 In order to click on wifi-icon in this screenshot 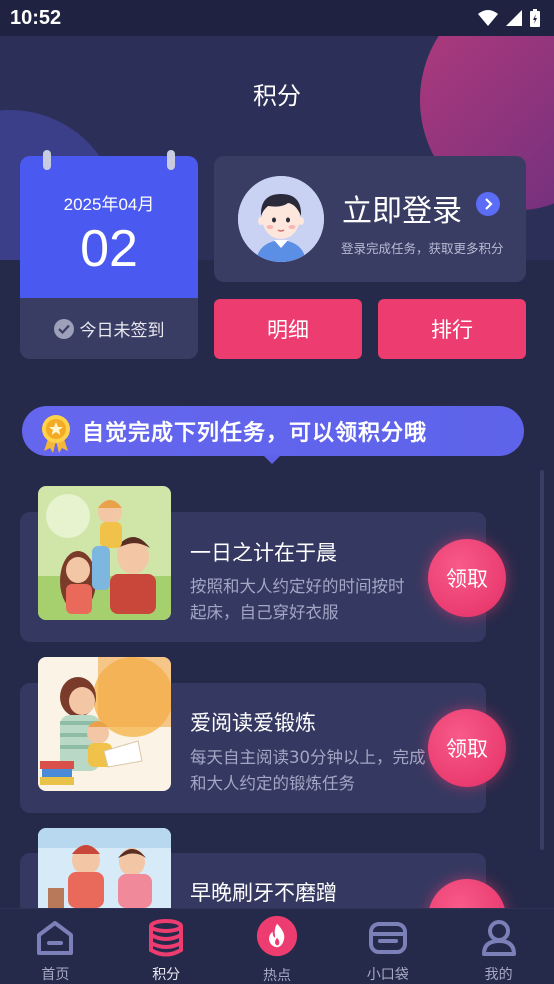, I will do `click(488, 18)`.